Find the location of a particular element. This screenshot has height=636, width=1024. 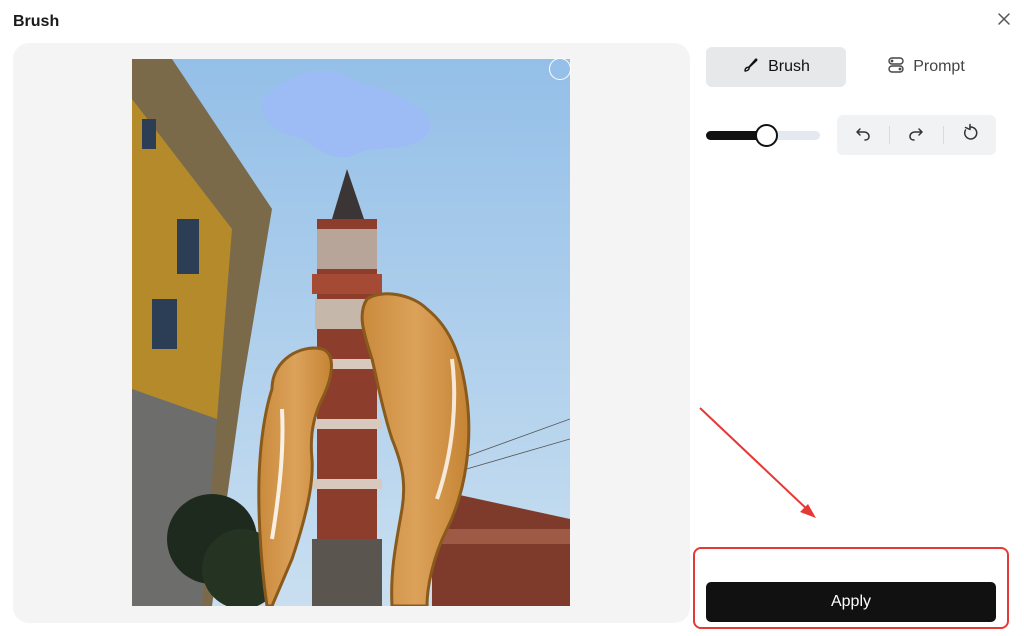

tab-prompt-label: Prompt is located at coordinates (939, 66).